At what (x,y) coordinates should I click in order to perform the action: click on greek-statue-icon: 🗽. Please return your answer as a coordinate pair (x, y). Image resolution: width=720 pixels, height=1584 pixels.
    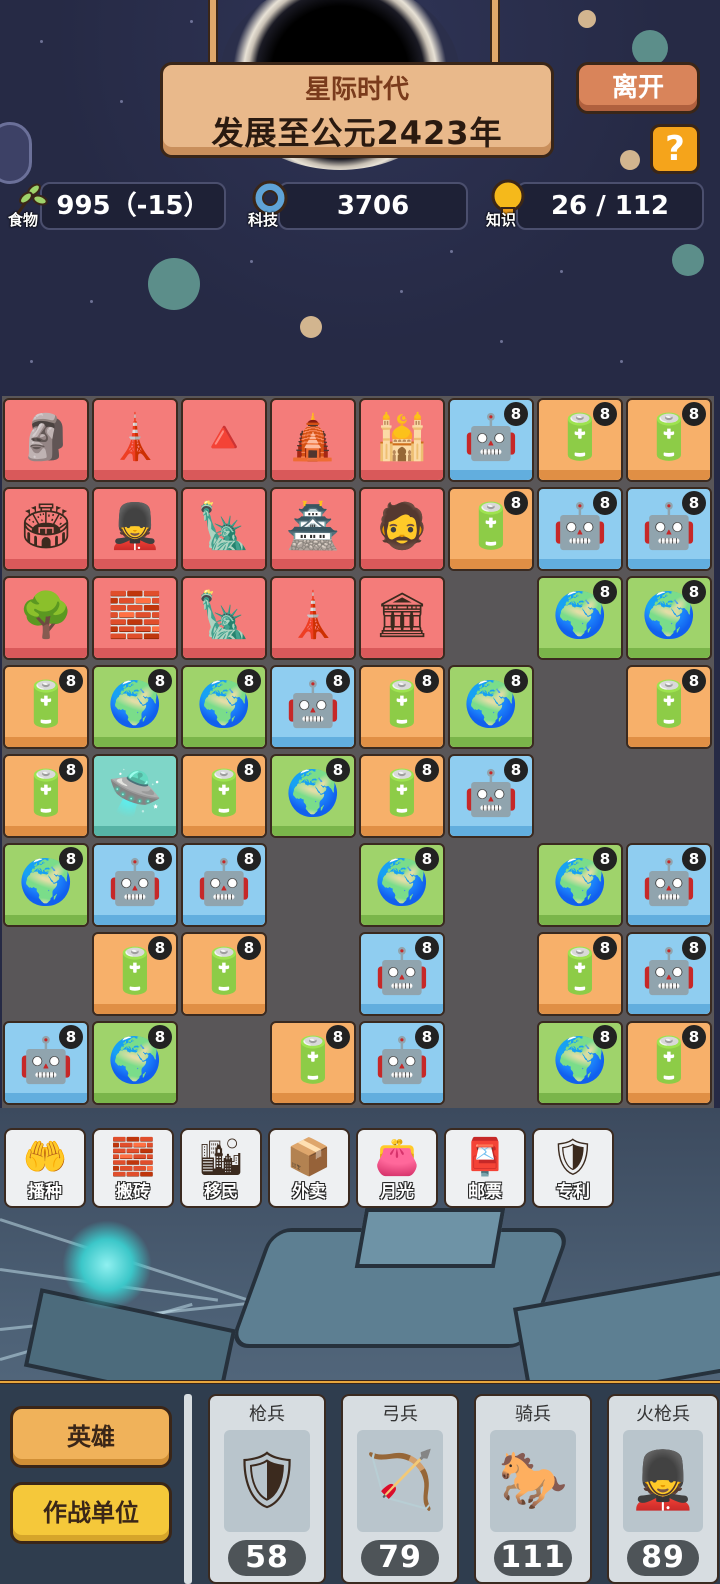
    Looking at the image, I should click on (224, 527).